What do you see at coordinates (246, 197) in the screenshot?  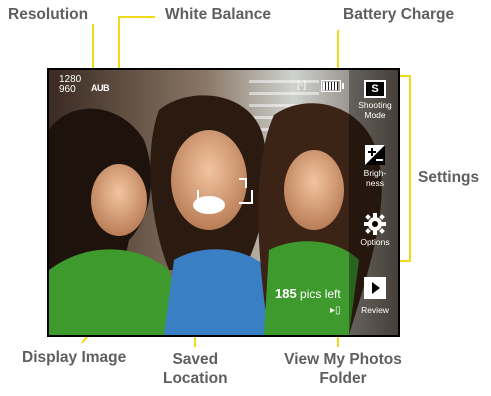 I see `focus-bracket-br` at bounding box center [246, 197].